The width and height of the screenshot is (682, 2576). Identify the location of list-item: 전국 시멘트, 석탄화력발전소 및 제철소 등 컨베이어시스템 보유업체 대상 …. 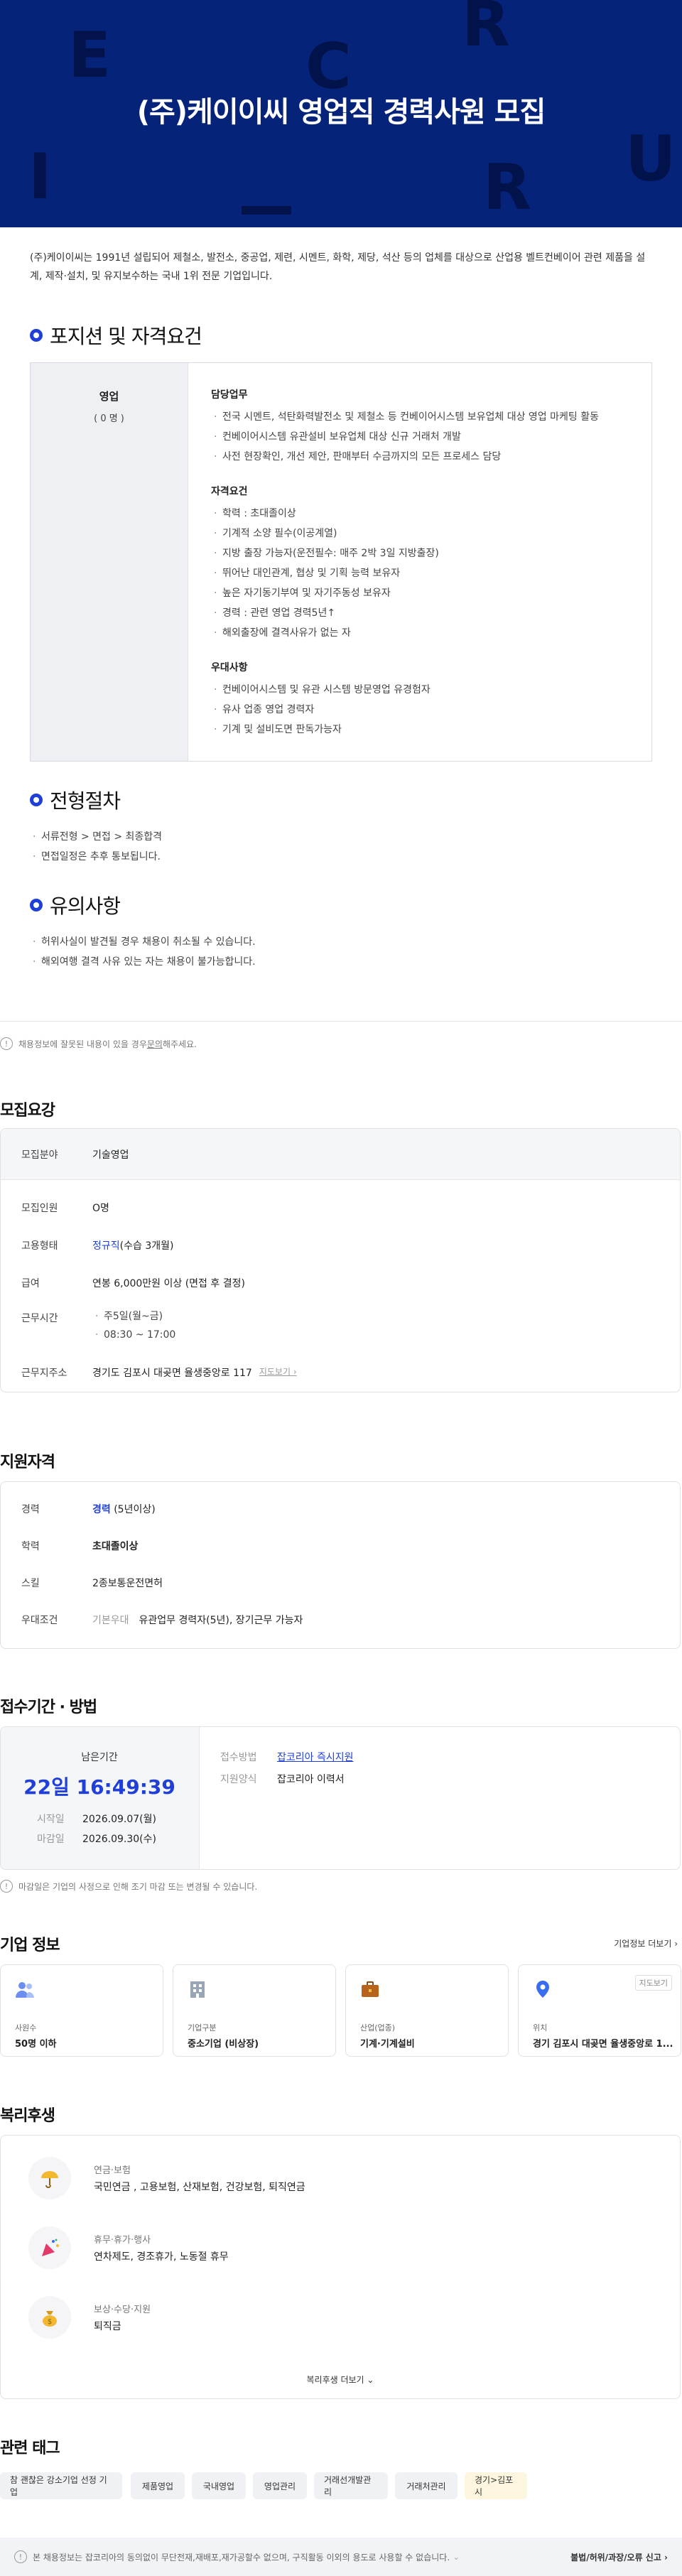
(431, 417).